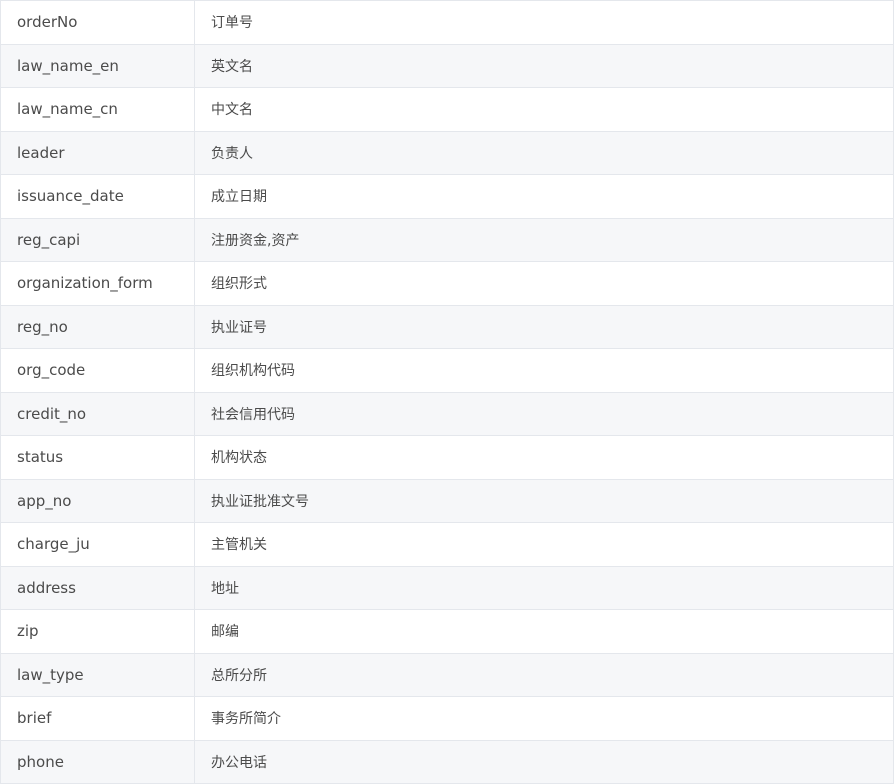  Describe the element at coordinates (239, 284) in the screenshot. I see `field-description-cell: 组织形式` at that location.